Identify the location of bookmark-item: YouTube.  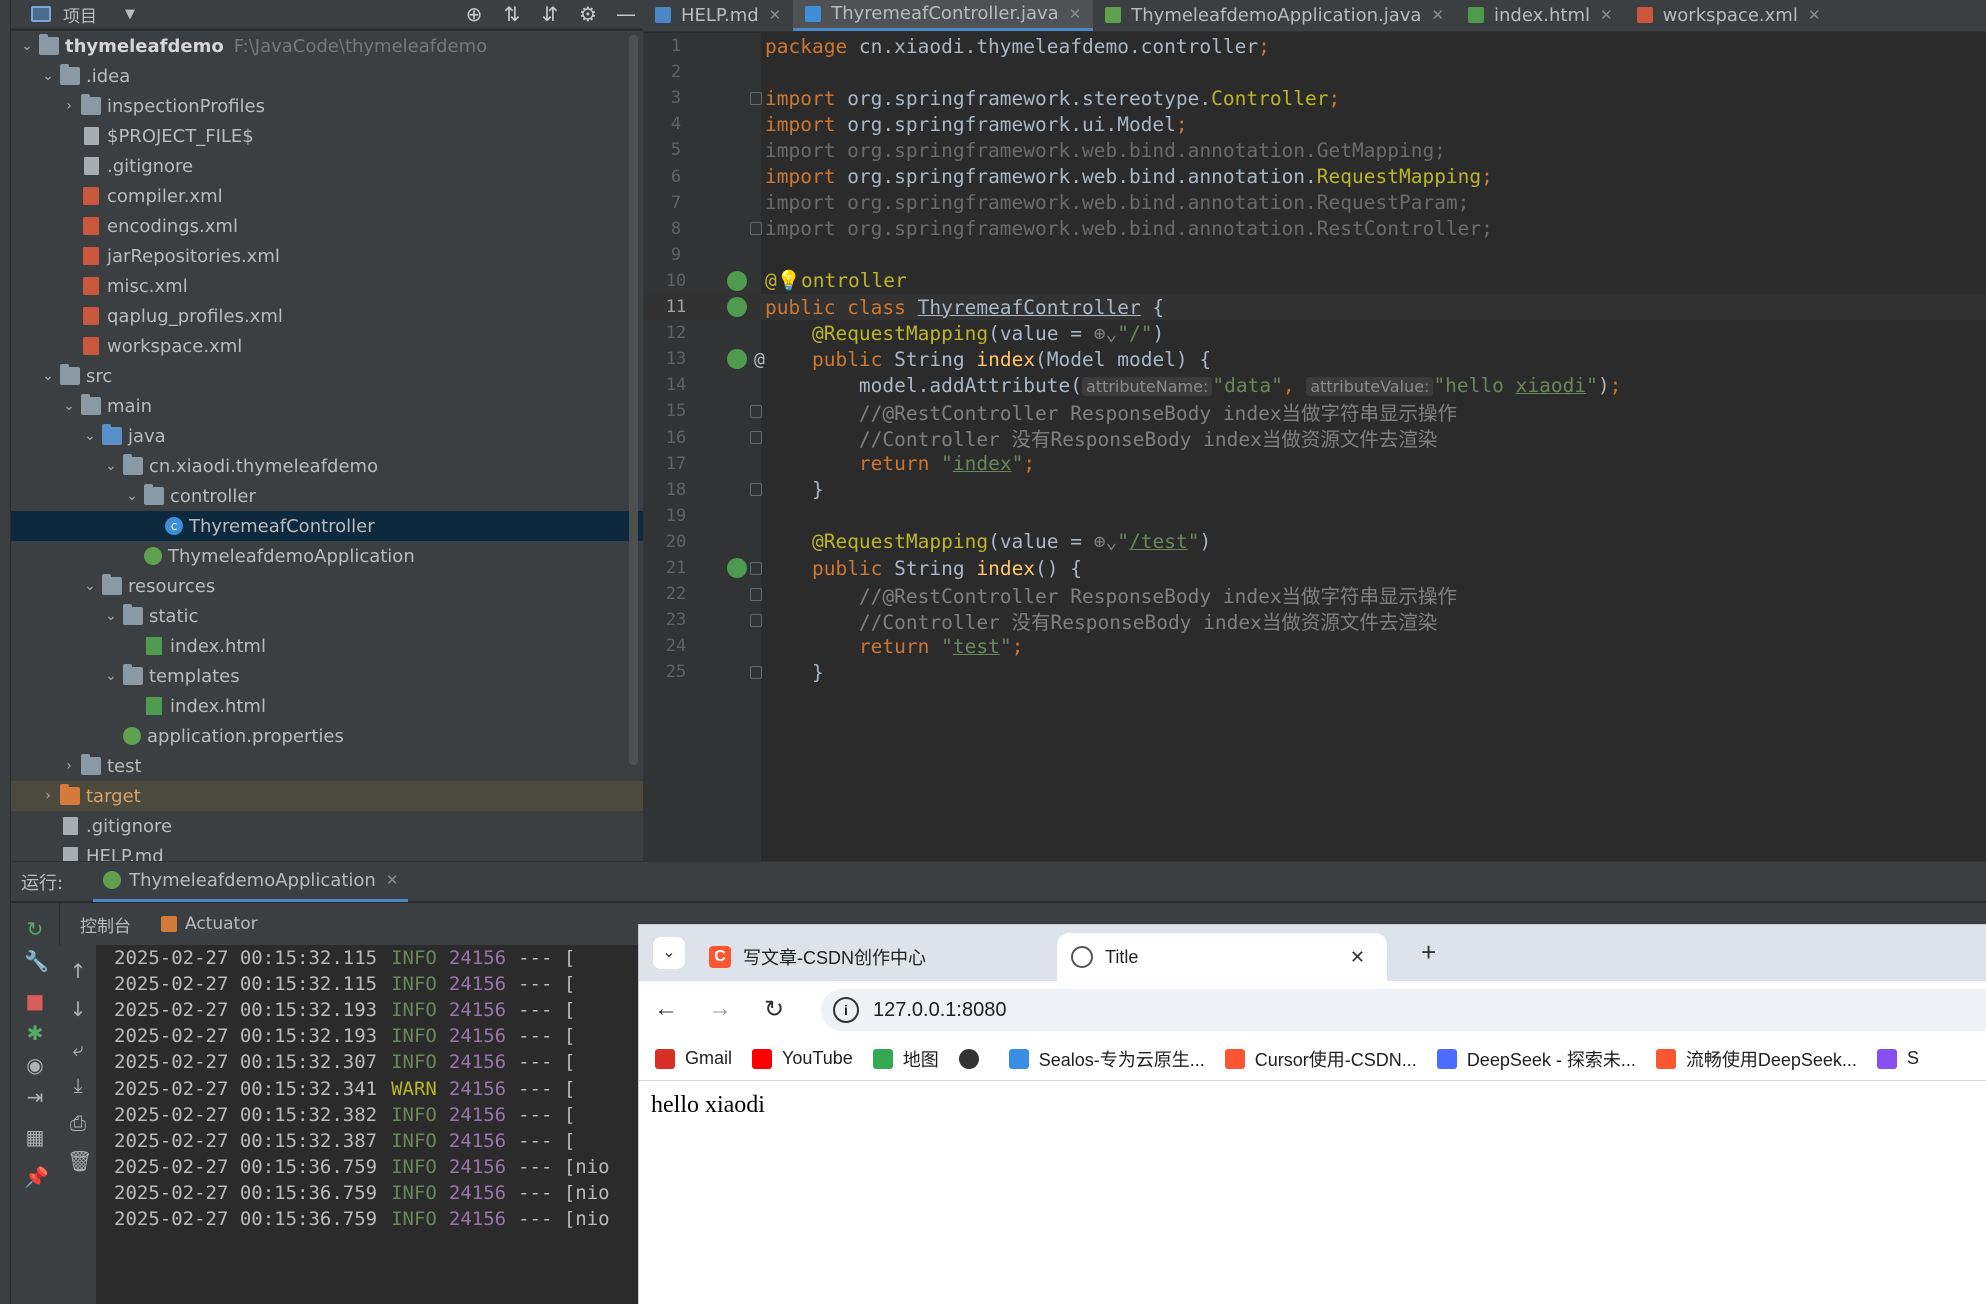
(802, 1058).